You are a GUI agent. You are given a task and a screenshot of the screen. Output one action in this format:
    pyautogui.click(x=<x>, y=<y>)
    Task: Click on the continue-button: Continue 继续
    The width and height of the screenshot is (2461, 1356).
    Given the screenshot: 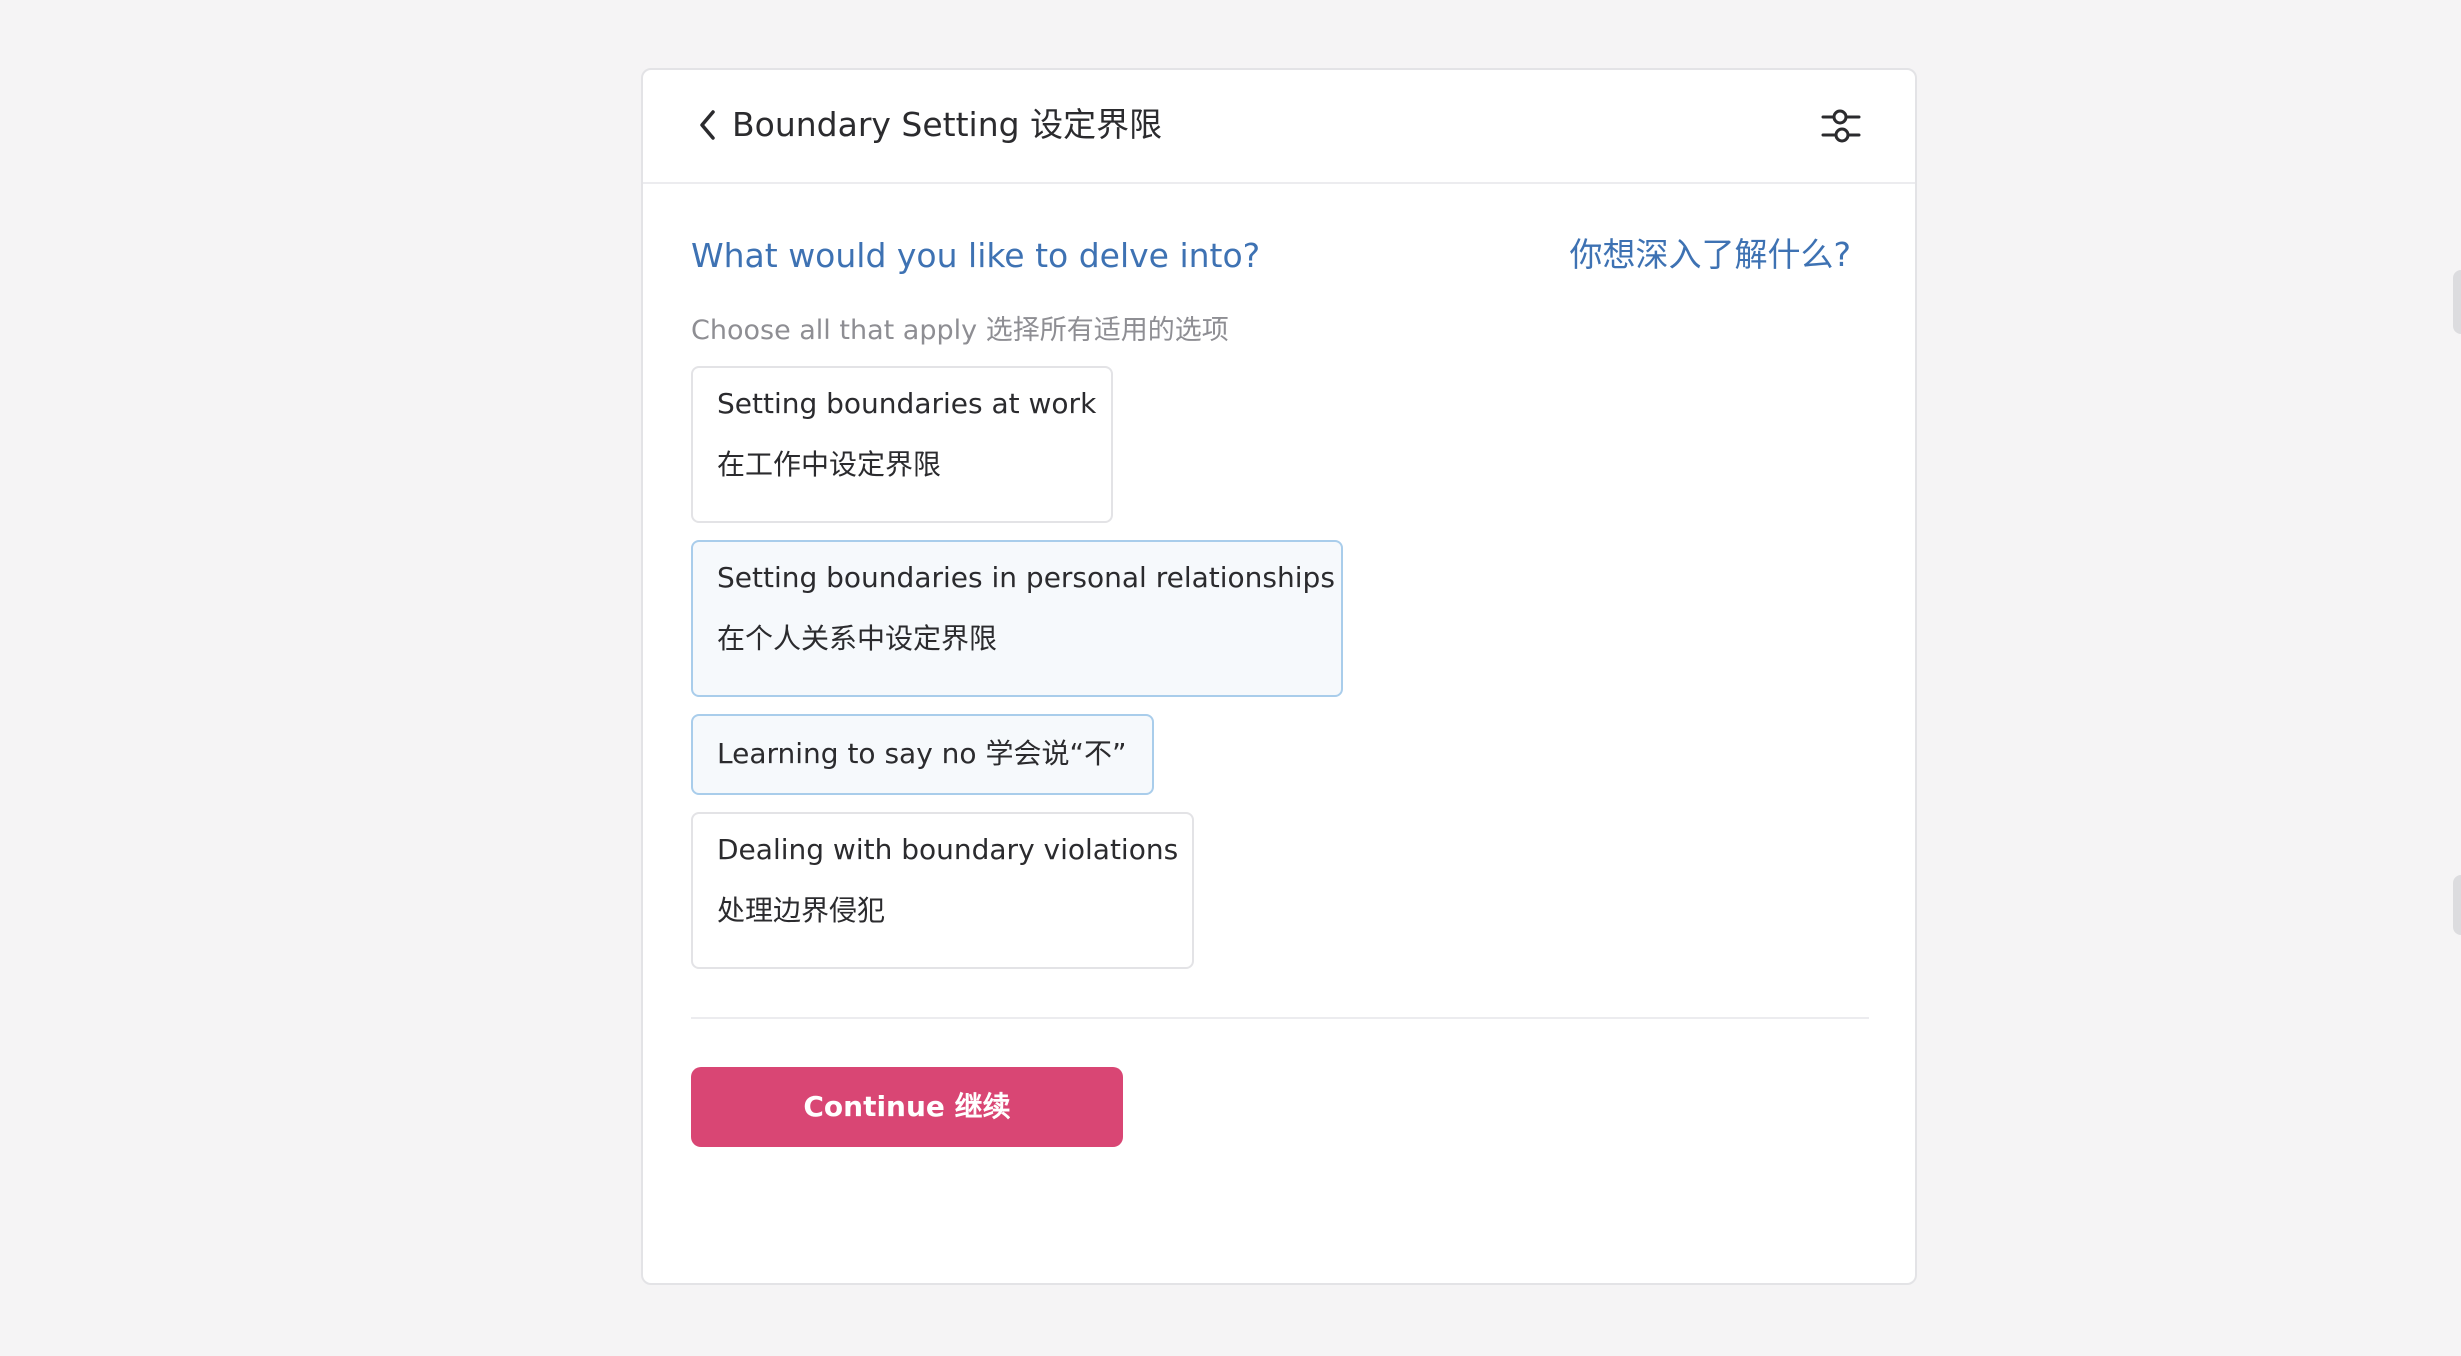 What is the action you would take?
    pyautogui.click(x=907, y=1107)
    